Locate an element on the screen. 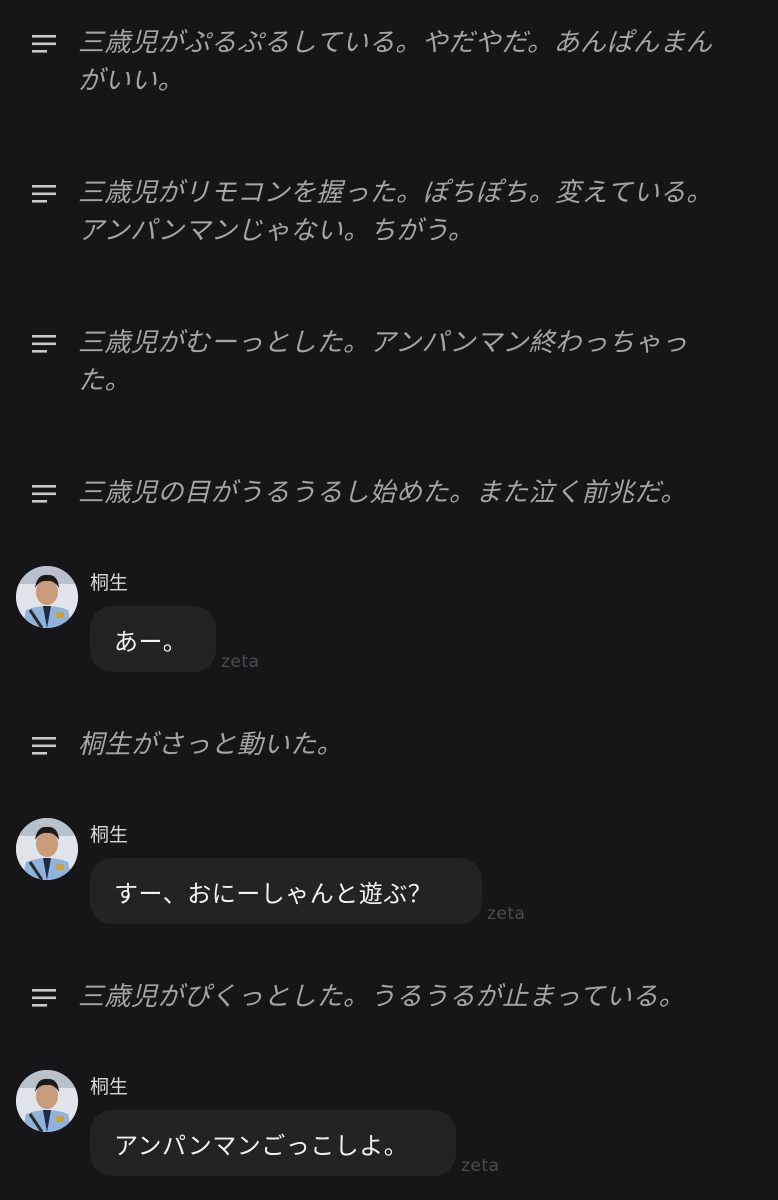 This screenshot has height=1200, width=778. narration-item: 三歳児がぴくっとした。うるうるが止まっている。 is located at coordinates (382, 997).